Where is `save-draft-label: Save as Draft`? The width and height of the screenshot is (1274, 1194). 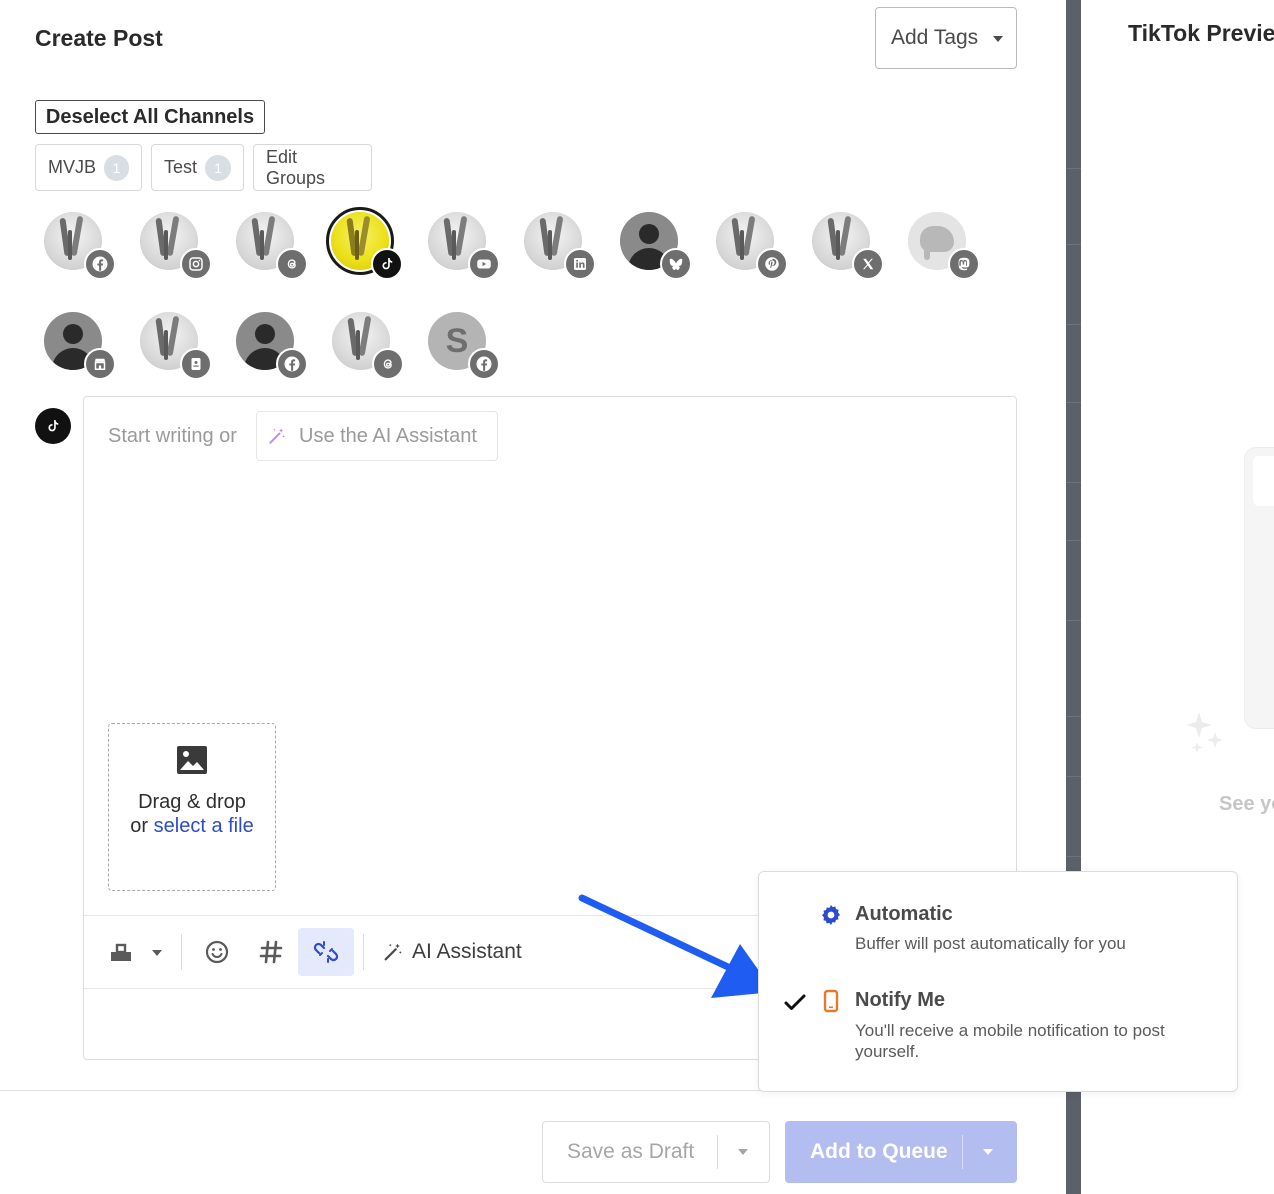
save-draft-label: Save as Draft is located at coordinates (631, 1151).